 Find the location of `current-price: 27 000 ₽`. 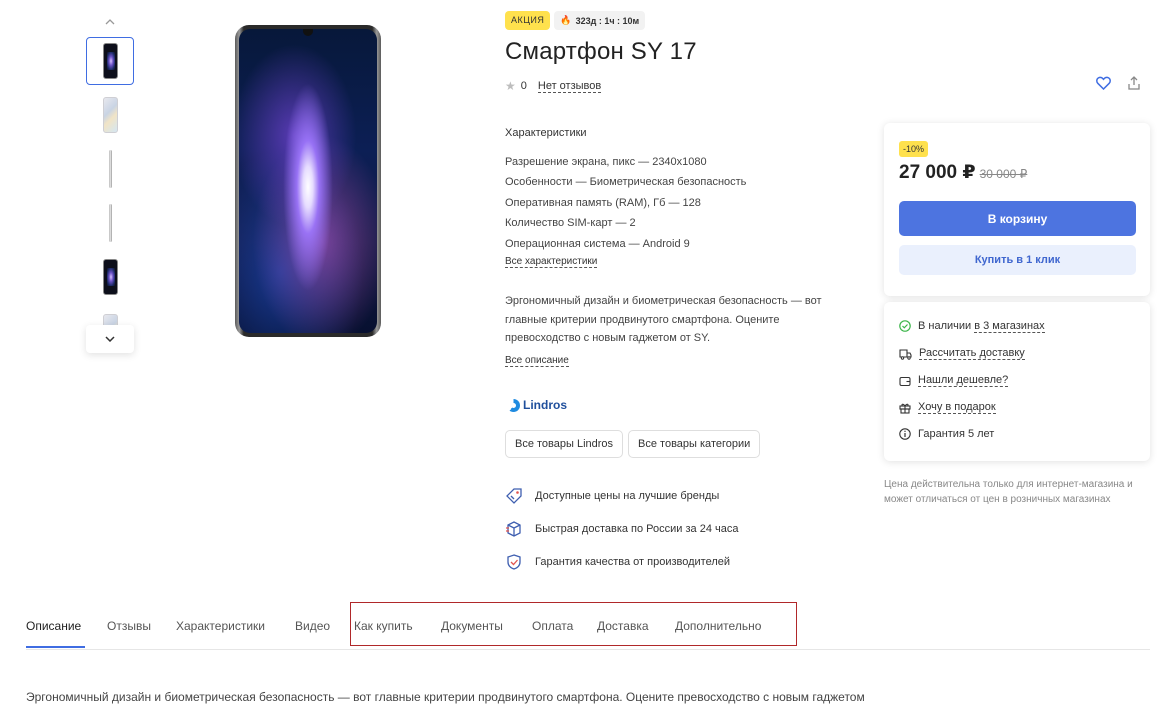

current-price: 27 000 ₽ is located at coordinates (937, 172).